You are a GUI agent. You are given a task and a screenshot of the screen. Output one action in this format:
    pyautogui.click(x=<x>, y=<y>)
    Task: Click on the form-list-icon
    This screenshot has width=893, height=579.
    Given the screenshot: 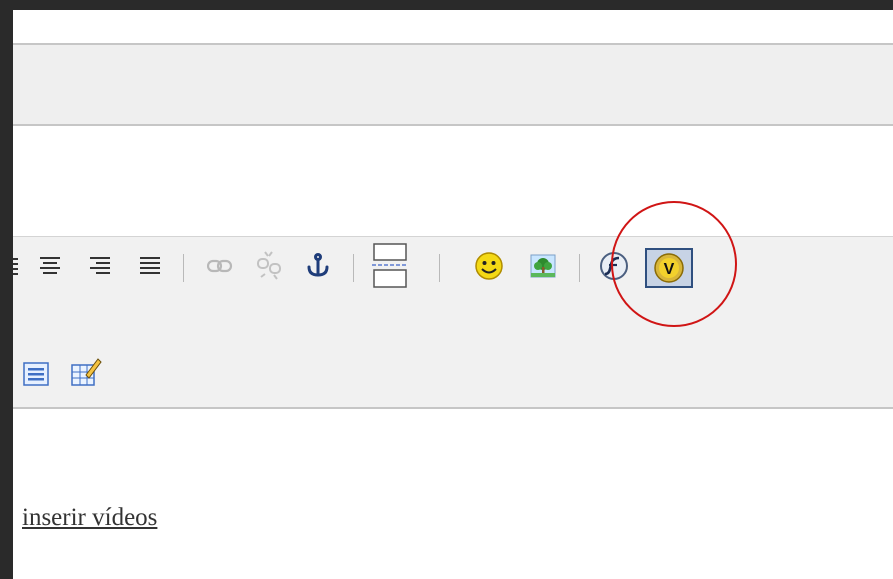 What is the action you would take?
    pyautogui.click(x=36, y=374)
    